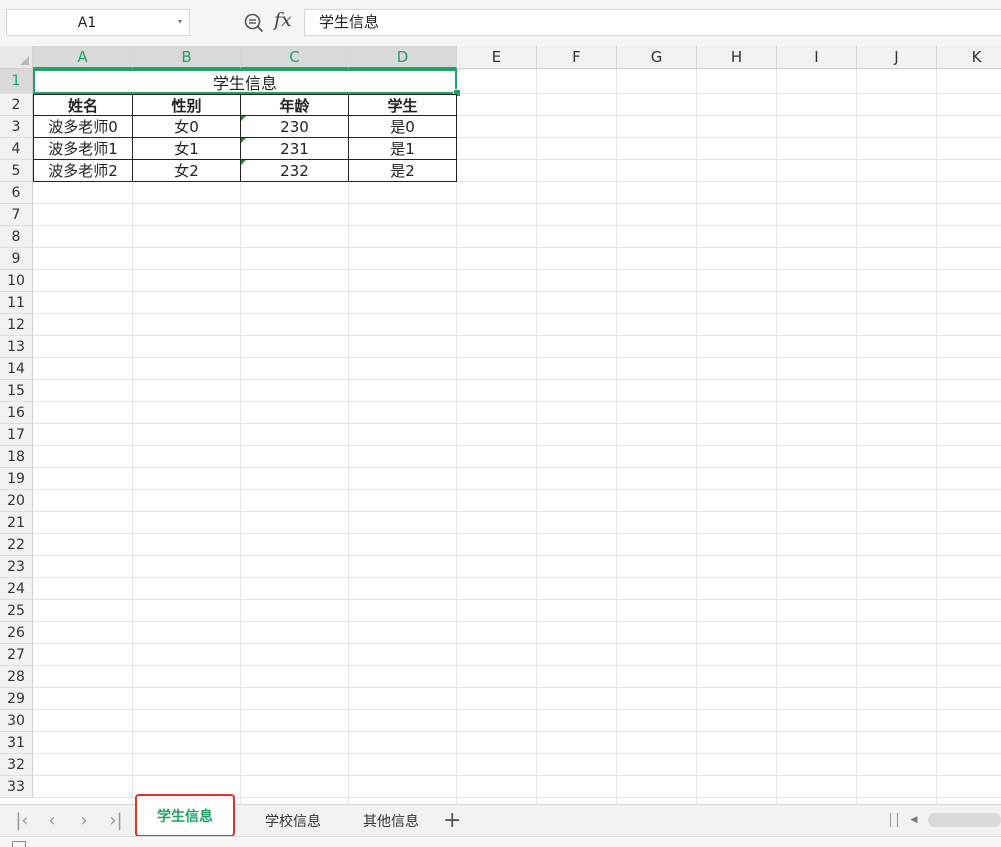 This screenshot has height=847, width=1001. What do you see at coordinates (16, 545) in the screenshot?
I see `row-header-22: 22` at bounding box center [16, 545].